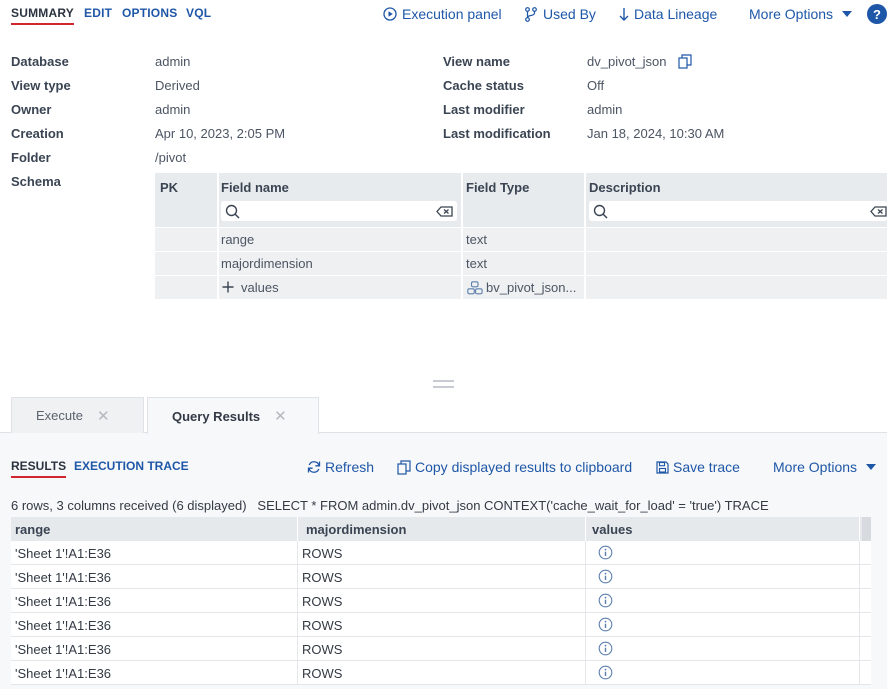 The image size is (887, 689). I want to click on expand-plus-icon, so click(228, 287).